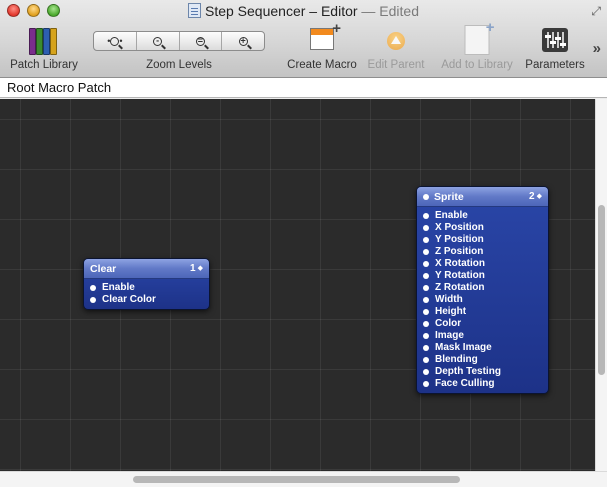 This screenshot has height=487, width=607. Describe the element at coordinates (396, 41) in the screenshot. I see `edit-parent-icon` at that location.